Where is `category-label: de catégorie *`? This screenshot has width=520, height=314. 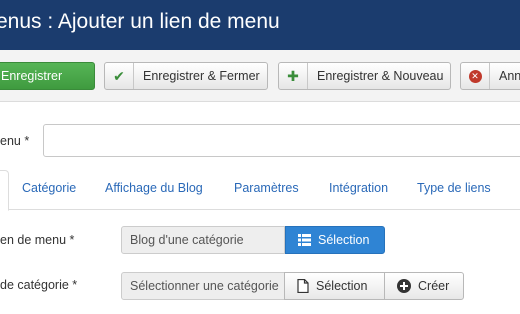 category-label: de catégorie * is located at coordinates (39, 285).